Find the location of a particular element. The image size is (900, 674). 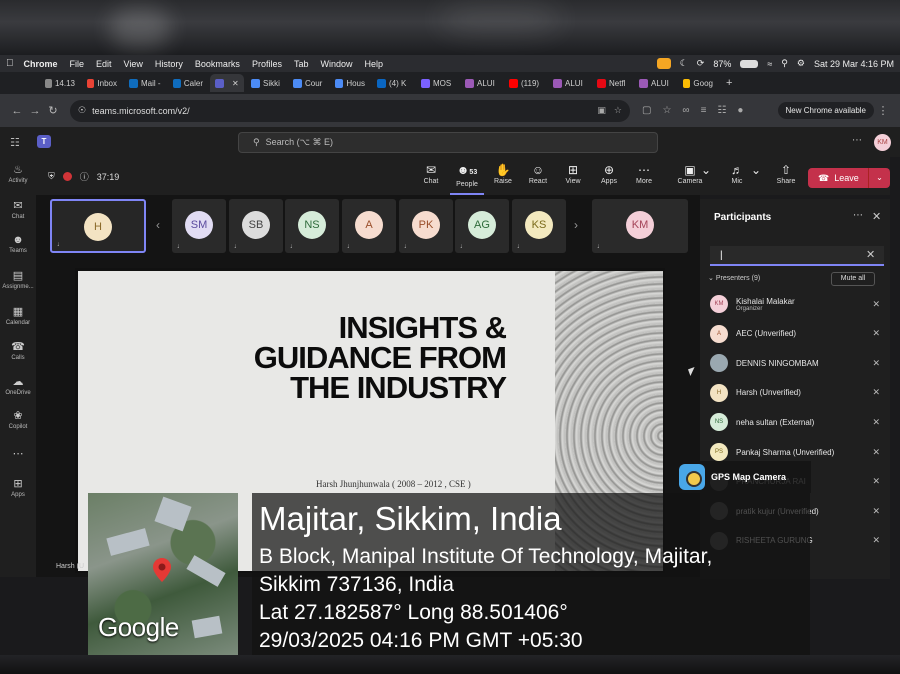

browser-tab: ✕ is located at coordinates (227, 83).